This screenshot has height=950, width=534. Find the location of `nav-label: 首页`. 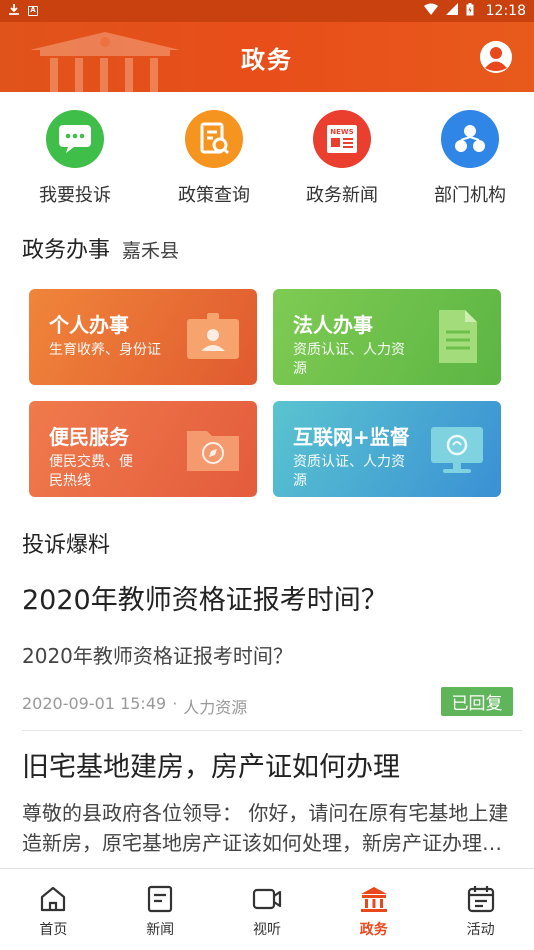

nav-label: 首页 is located at coordinates (53, 930).